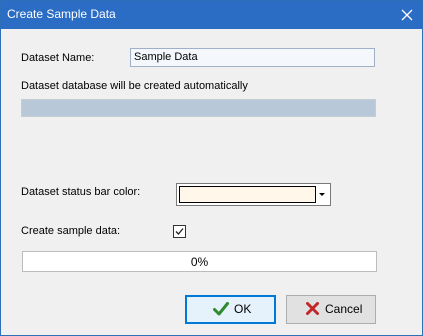 The width and height of the screenshot is (423, 336). Describe the element at coordinates (211, 15) in the screenshot. I see `title-bar: Create Sample Data` at that location.